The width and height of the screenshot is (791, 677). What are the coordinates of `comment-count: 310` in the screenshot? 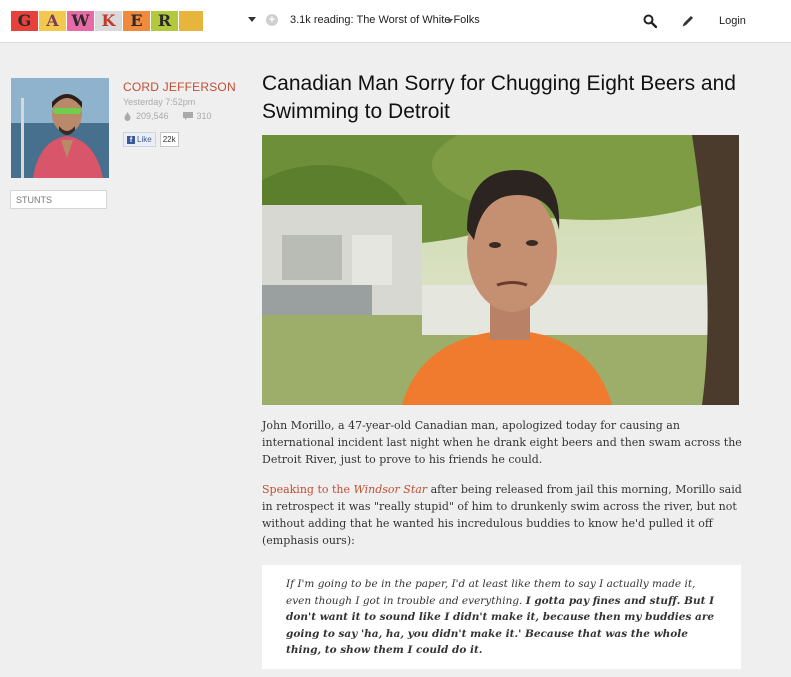 It's located at (204, 116).